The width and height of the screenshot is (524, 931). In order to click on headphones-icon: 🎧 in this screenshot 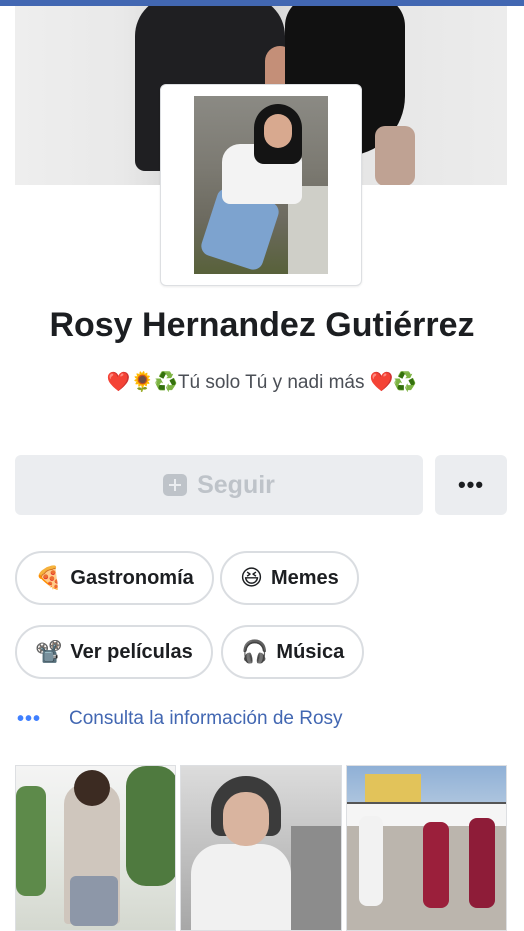, I will do `click(255, 652)`.